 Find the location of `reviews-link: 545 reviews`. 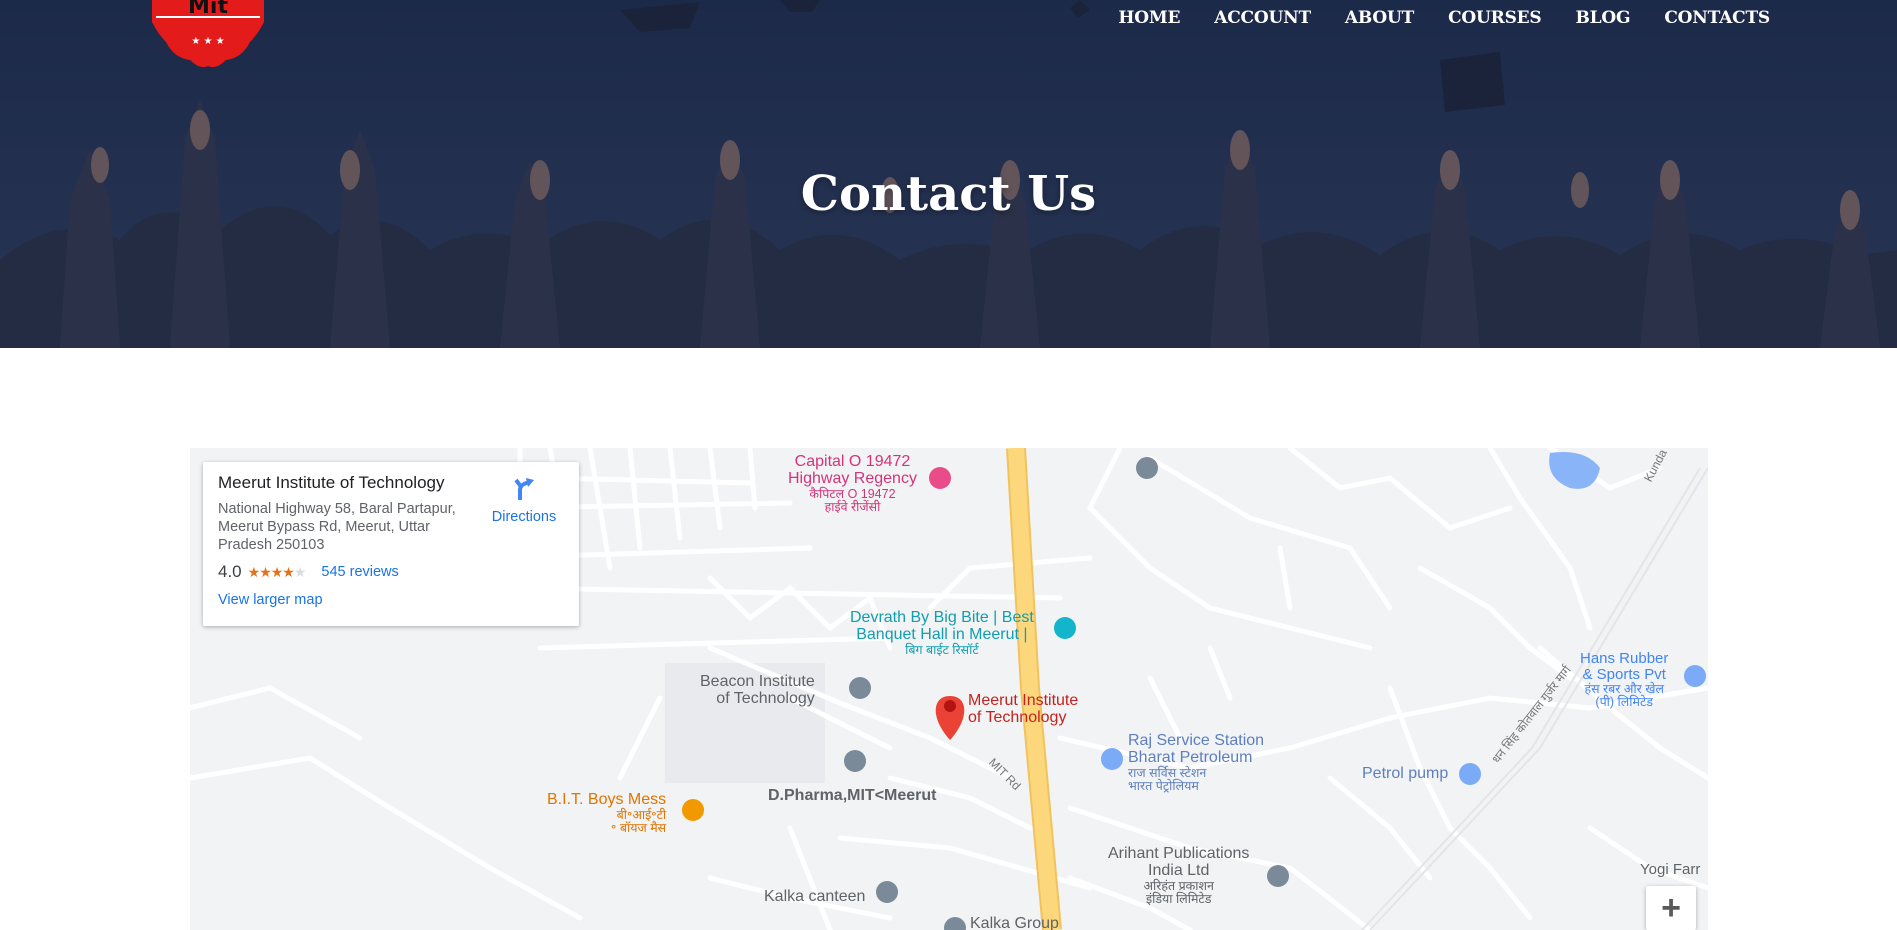

reviews-link: 545 reviews is located at coordinates (359, 572).